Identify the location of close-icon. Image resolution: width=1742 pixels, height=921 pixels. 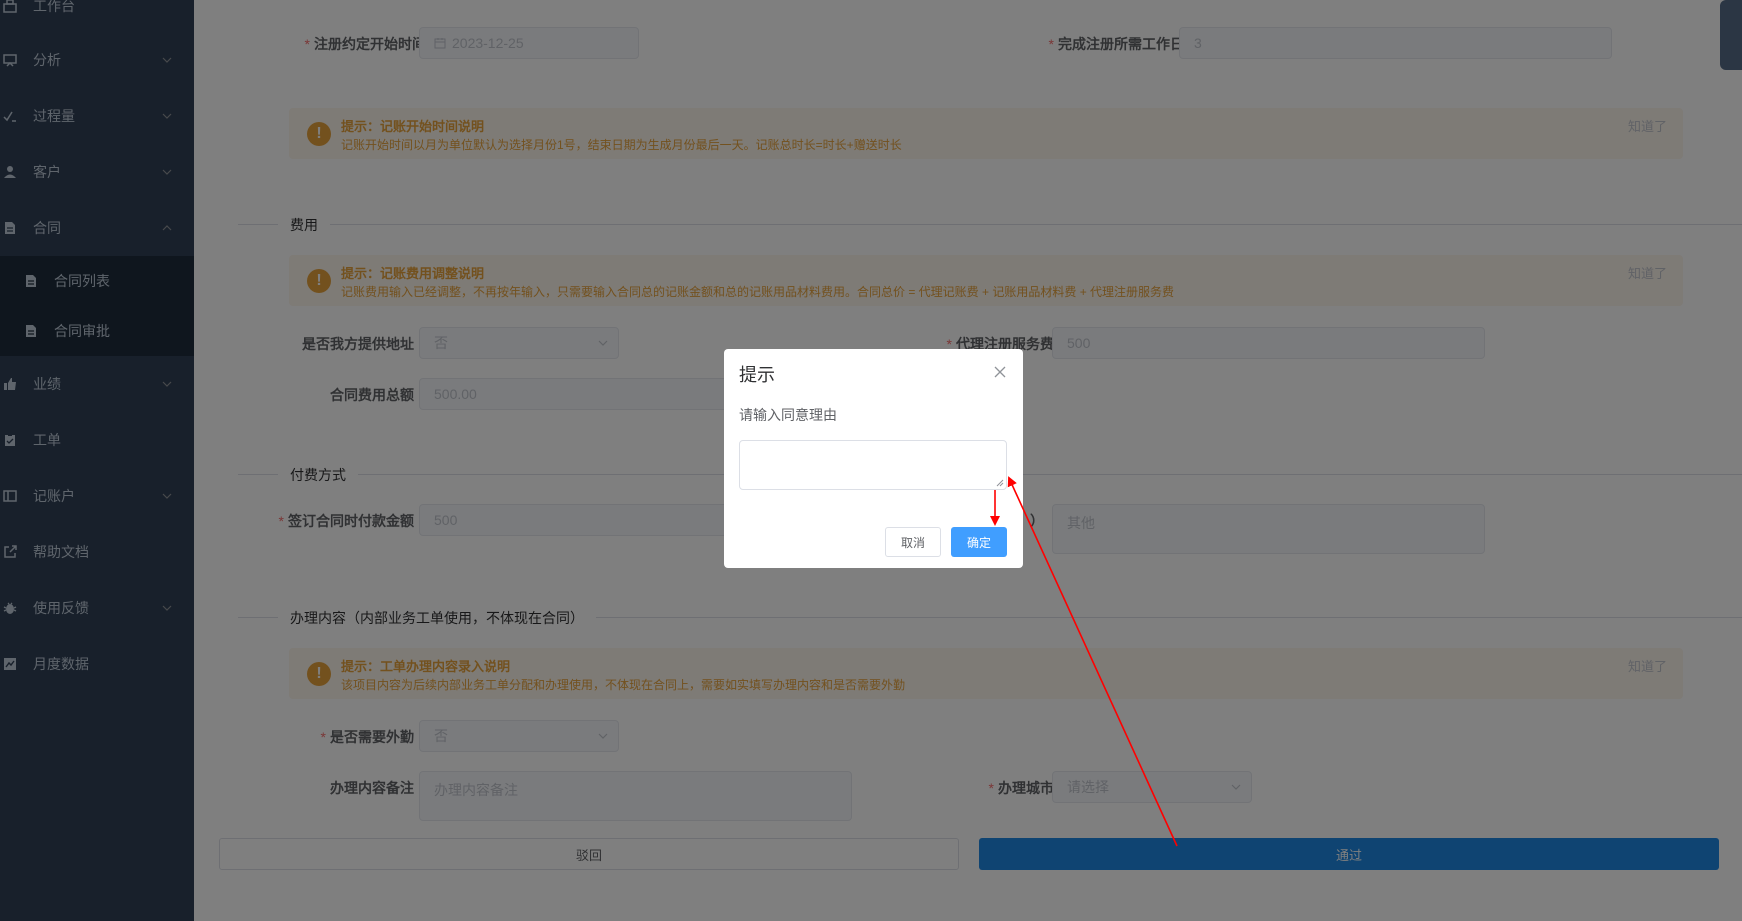
(1000, 372).